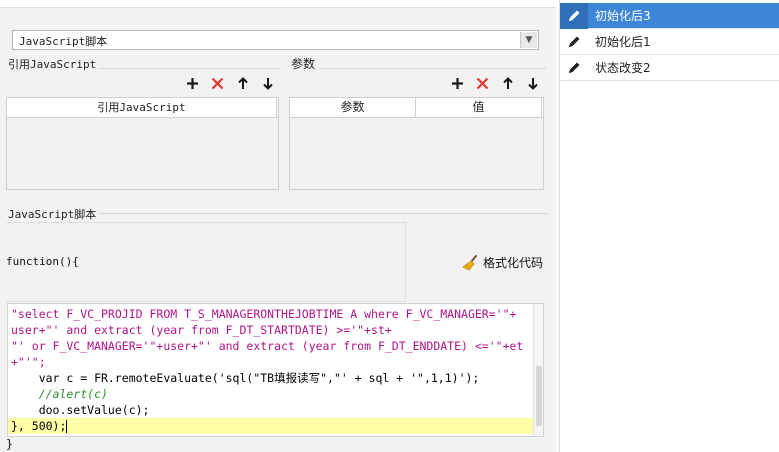  I want to click on chevron-down-icon: ▼, so click(528, 40).